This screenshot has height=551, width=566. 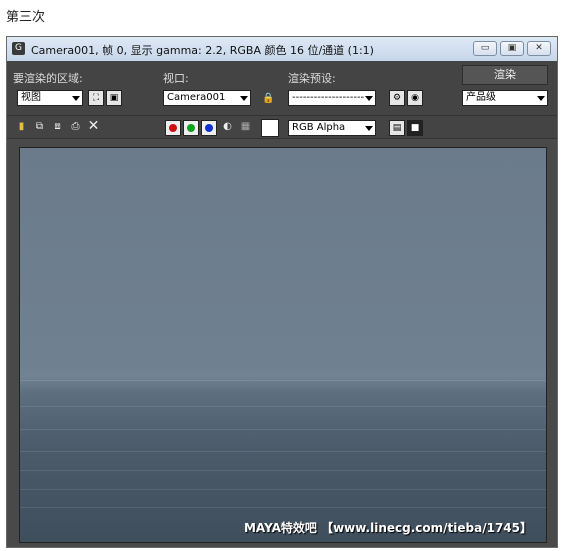 I want to click on render-setup-icon: ⚙, so click(x=397, y=98).